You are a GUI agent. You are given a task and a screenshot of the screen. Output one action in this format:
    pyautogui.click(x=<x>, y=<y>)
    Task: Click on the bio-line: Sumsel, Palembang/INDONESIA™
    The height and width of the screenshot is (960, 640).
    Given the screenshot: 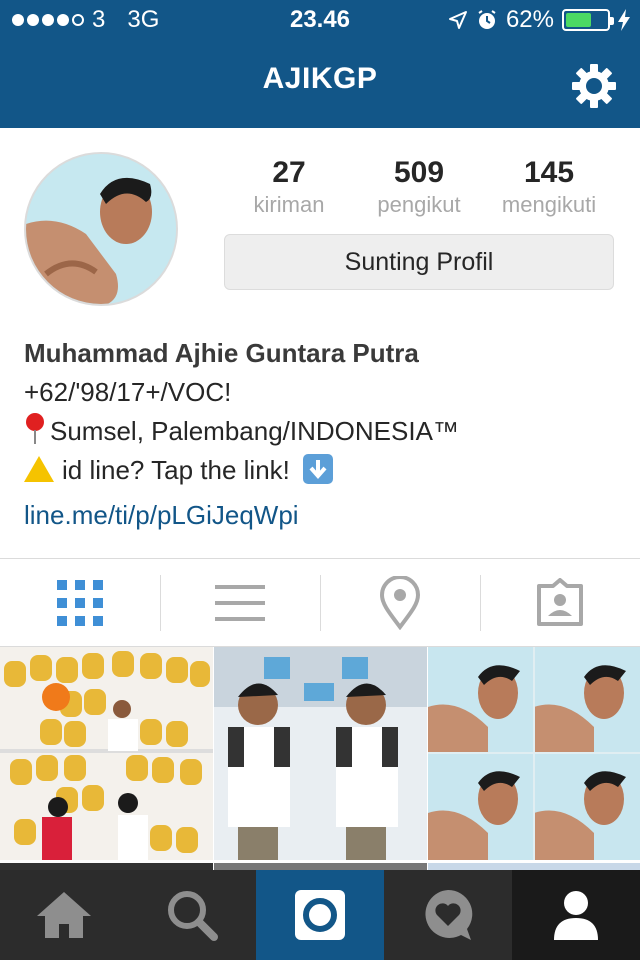 What is the action you would take?
    pyautogui.click(x=254, y=431)
    